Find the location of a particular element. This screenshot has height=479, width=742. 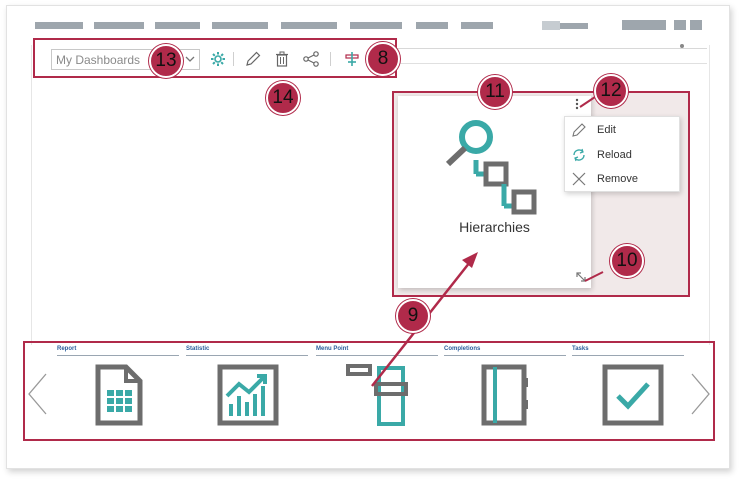

gear-icon is located at coordinates (218, 59).